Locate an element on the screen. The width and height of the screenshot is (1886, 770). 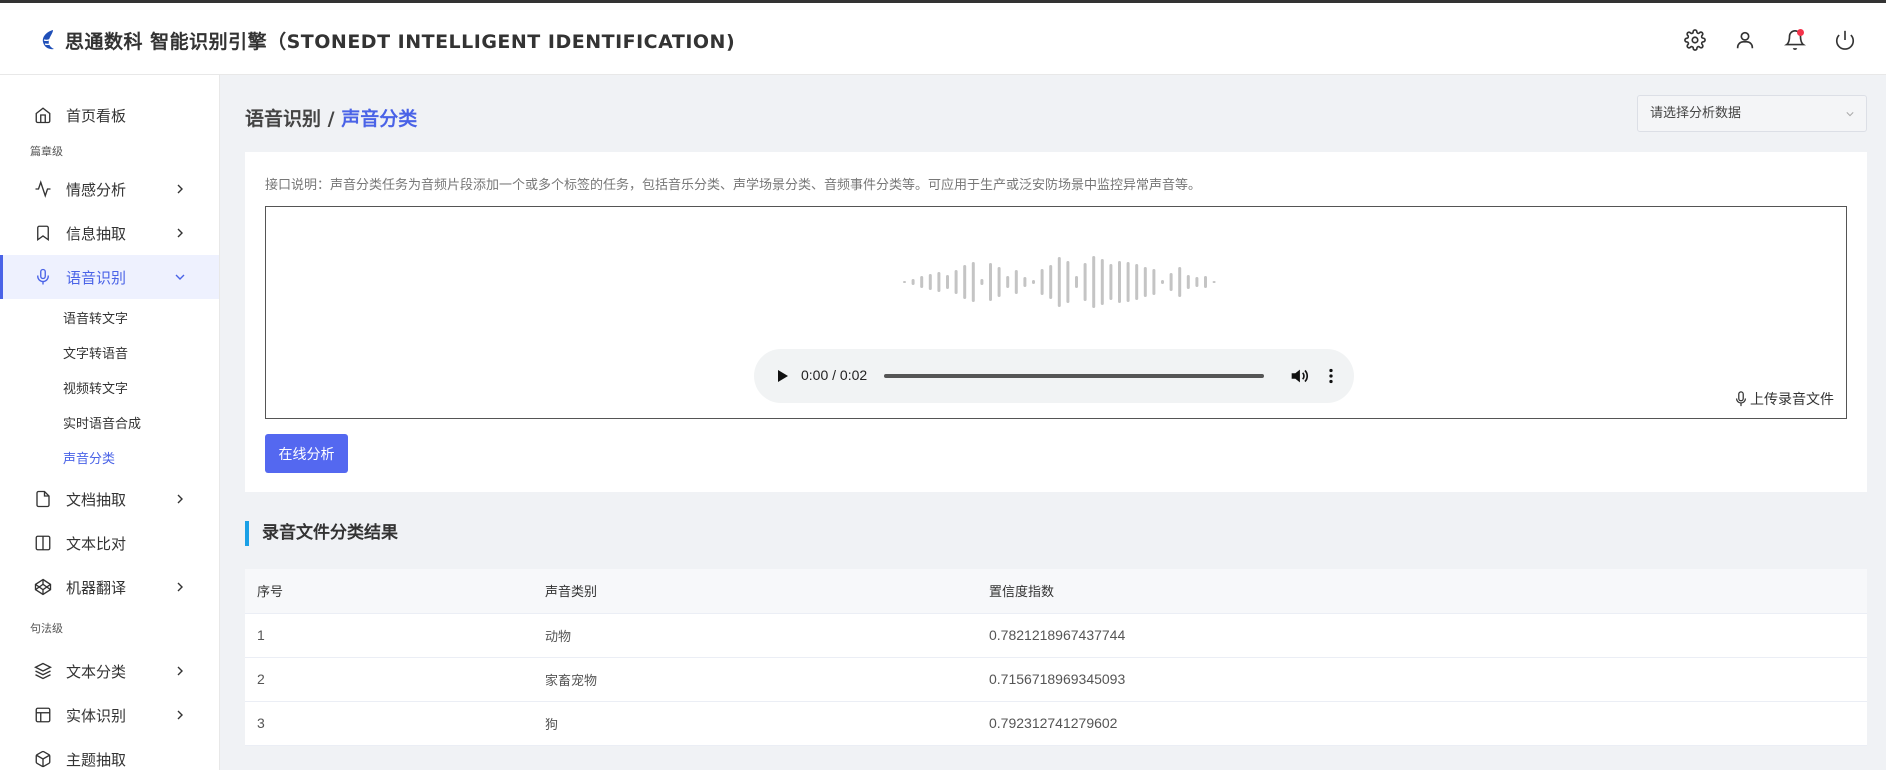
sidebar-item-label: 机器翻译 is located at coordinates (96, 587).